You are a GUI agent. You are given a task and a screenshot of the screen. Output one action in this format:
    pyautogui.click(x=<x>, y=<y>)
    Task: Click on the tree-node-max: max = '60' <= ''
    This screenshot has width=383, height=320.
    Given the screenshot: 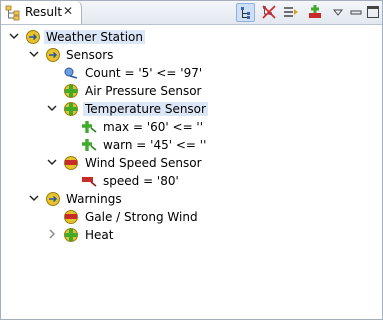 What is the action you would take?
    pyautogui.click(x=191, y=127)
    